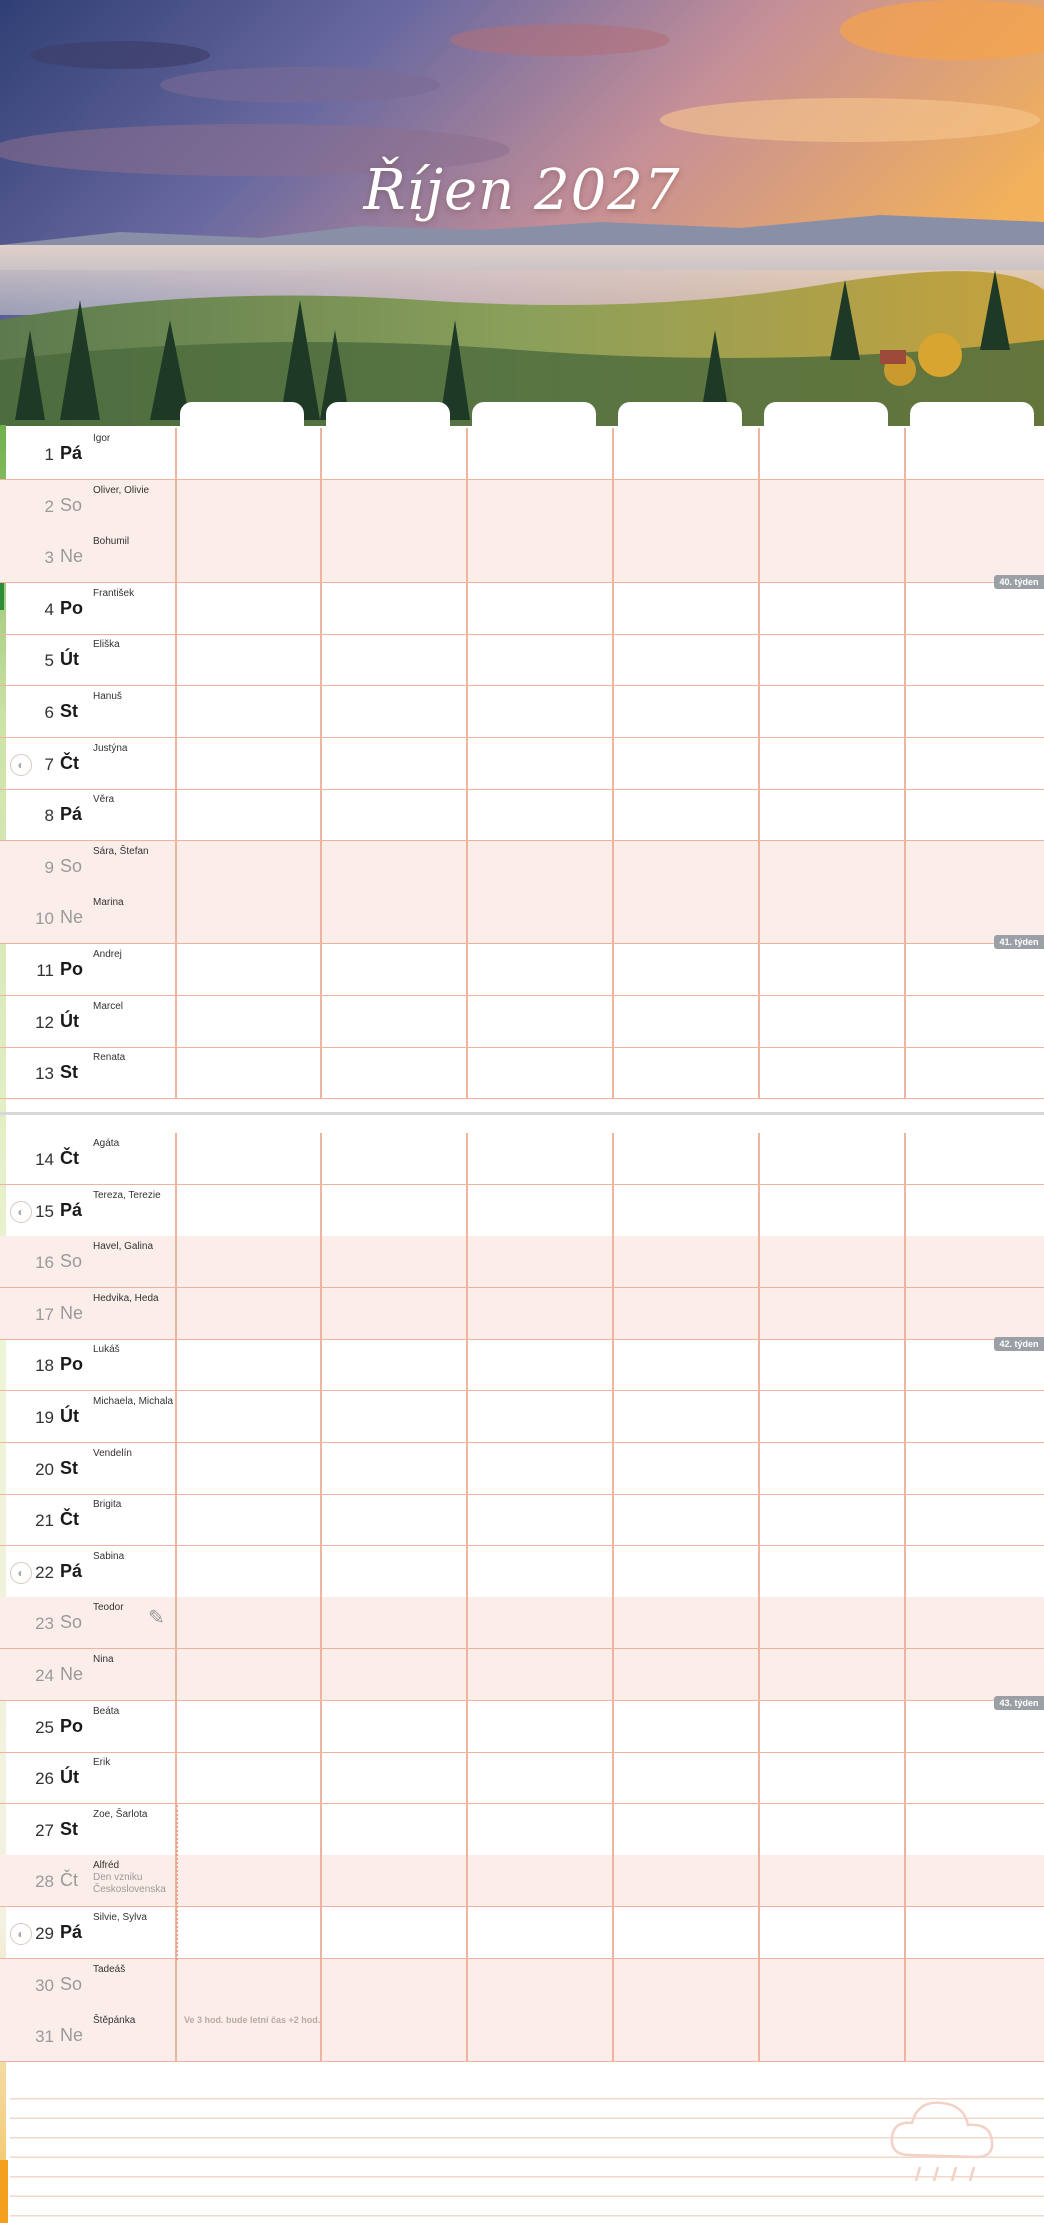 Image resolution: width=1044 pixels, height=2223 pixels. Describe the element at coordinates (522, 1313) in the screenshot. I see `day-row: 17 Ne Hedvika, Heda` at that location.